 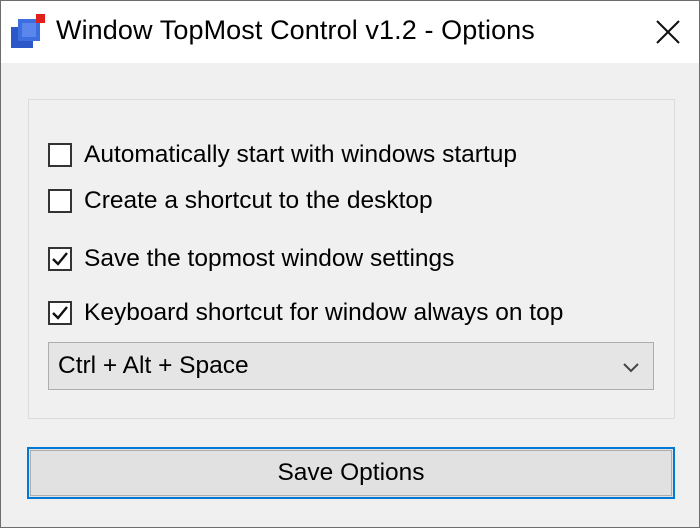 I want to click on app-icon, so click(x=28, y=31).